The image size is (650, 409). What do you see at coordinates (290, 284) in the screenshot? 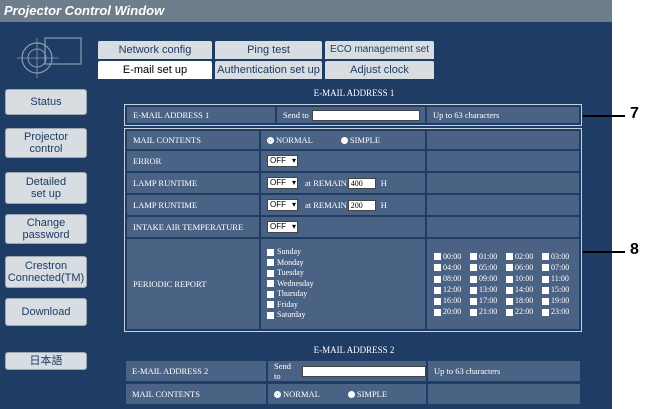
I see `day-wednesday: Wednesday` at bounding box center [290, 284].